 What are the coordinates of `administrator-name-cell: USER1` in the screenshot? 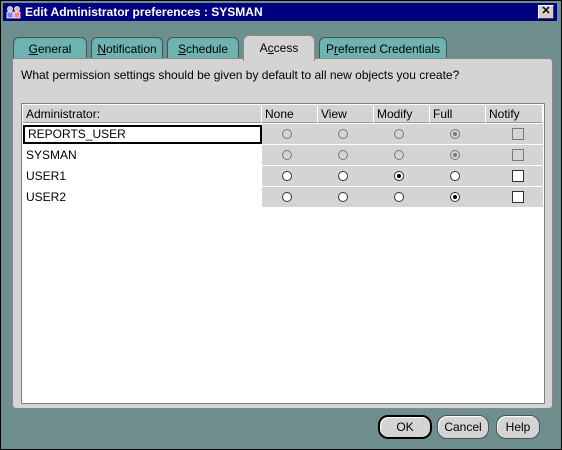 It's located at (142, 176).